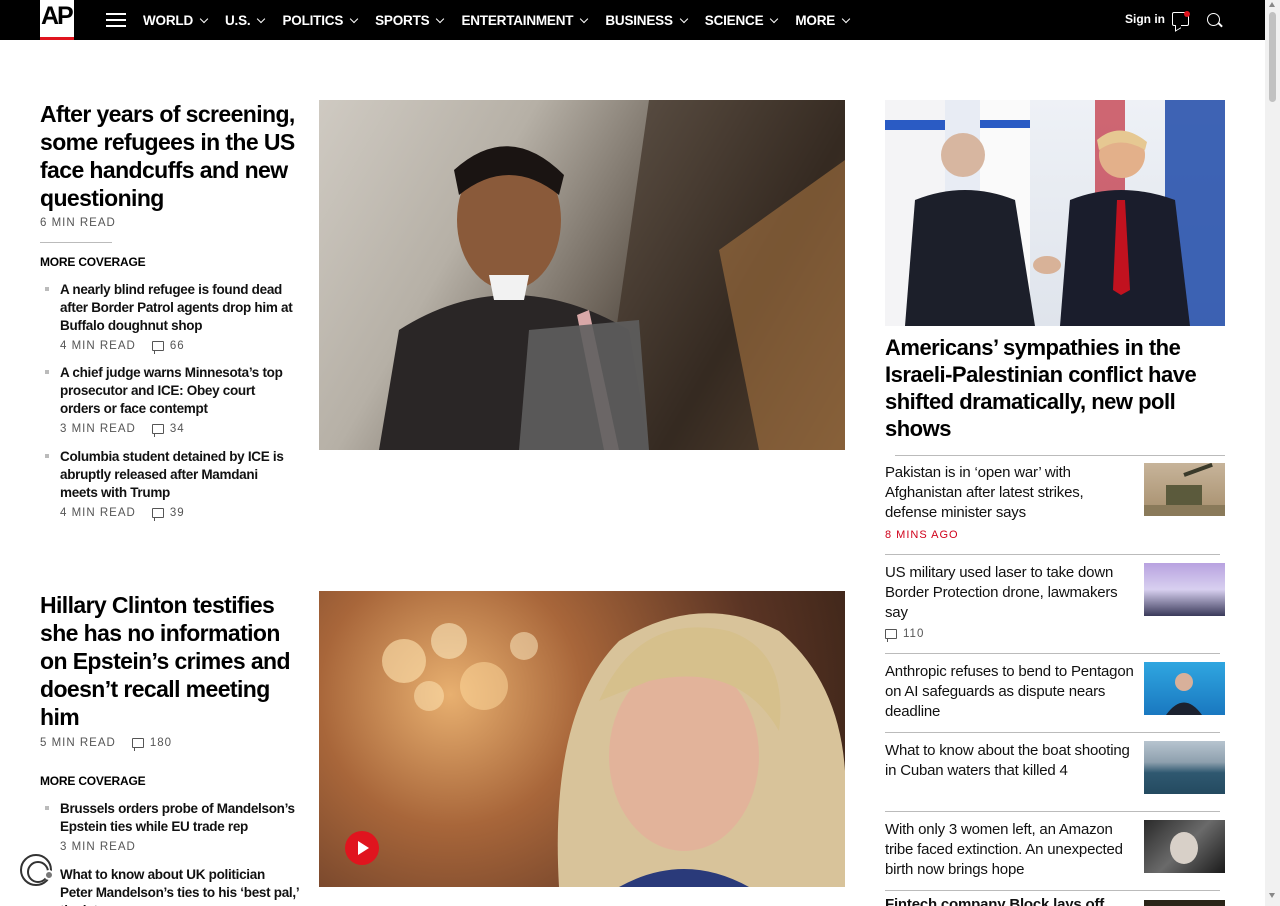 The height and width of the screenshot is (906, 1280). I want to click on item-meta: 110, so click(904, 635).